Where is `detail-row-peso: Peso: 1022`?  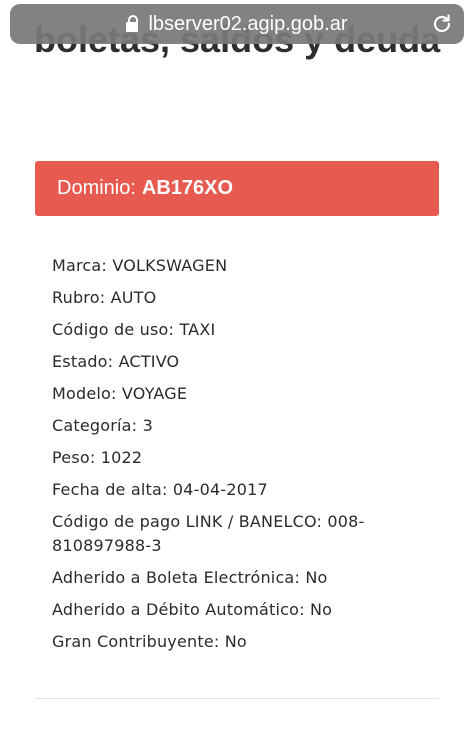 detail-row-peso: Peso: 1022 is located at coordinates (252, 458).